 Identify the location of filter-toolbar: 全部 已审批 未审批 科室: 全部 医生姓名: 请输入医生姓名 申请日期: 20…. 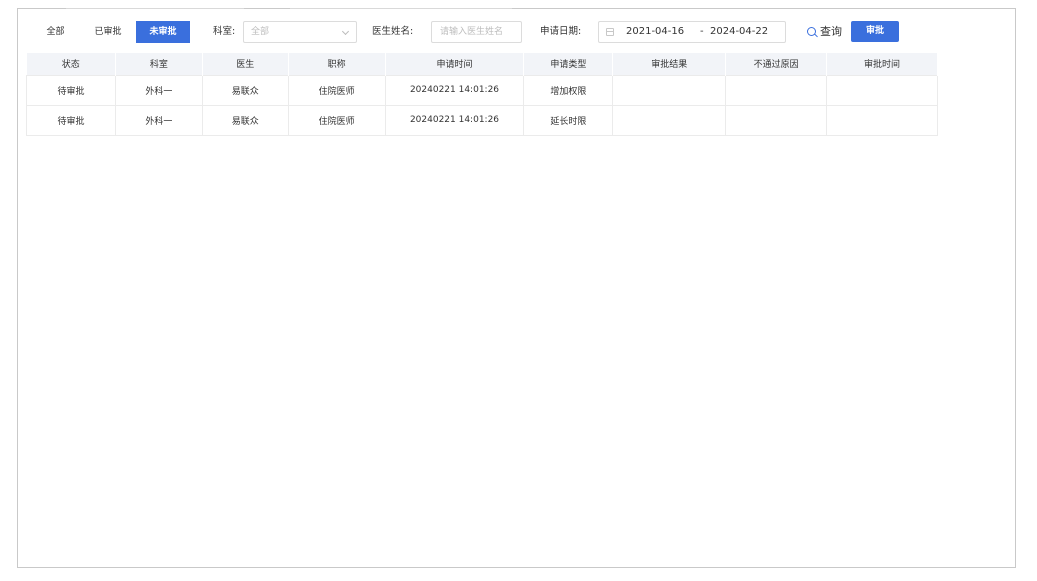
(516, 30).